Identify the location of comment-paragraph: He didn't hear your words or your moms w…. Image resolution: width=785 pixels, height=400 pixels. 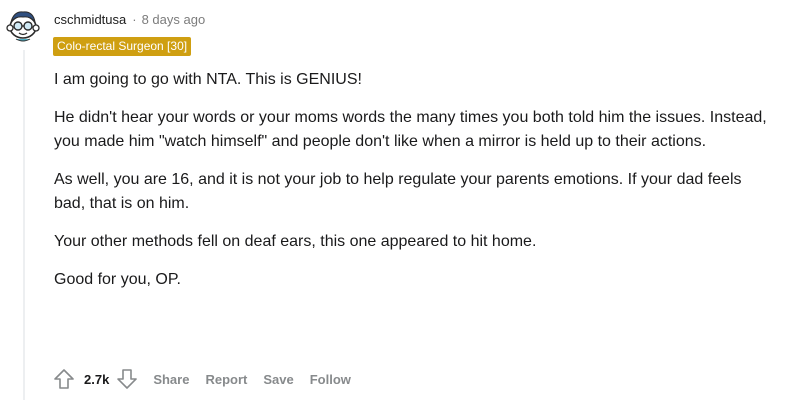
(410, 129).